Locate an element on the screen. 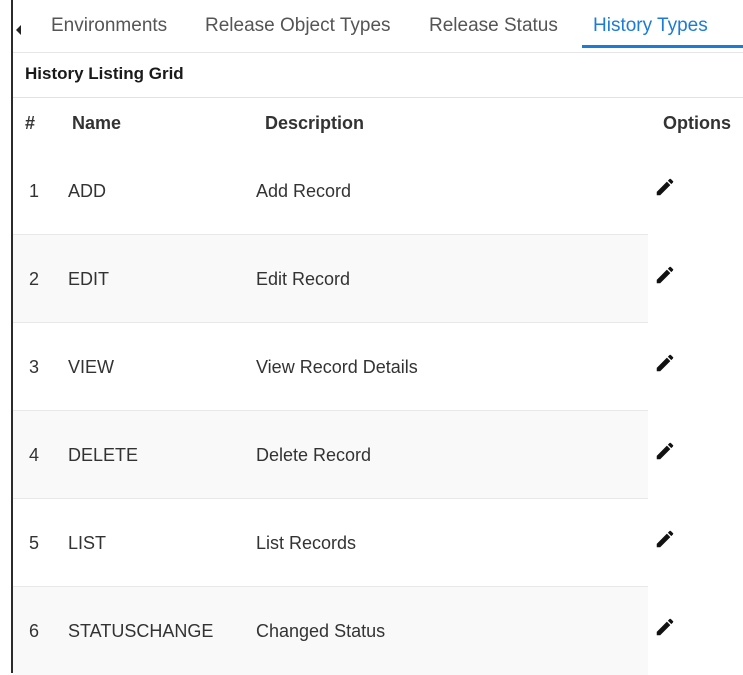 The height and width of the screenshot is (675, 743). row-name: EDIT is located at coordinates (89, 279).